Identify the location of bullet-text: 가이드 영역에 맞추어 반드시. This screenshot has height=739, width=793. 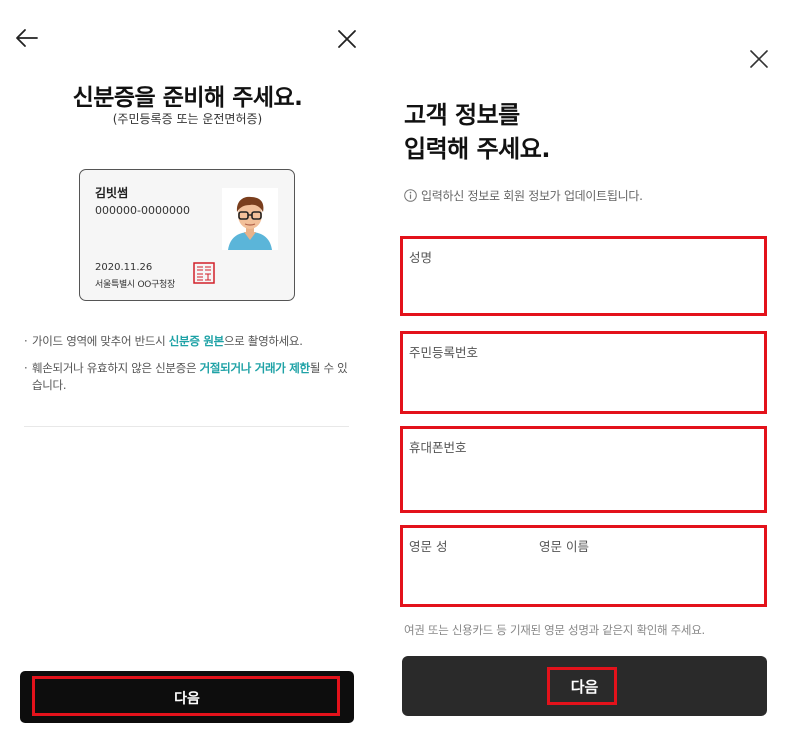
(100, 341).